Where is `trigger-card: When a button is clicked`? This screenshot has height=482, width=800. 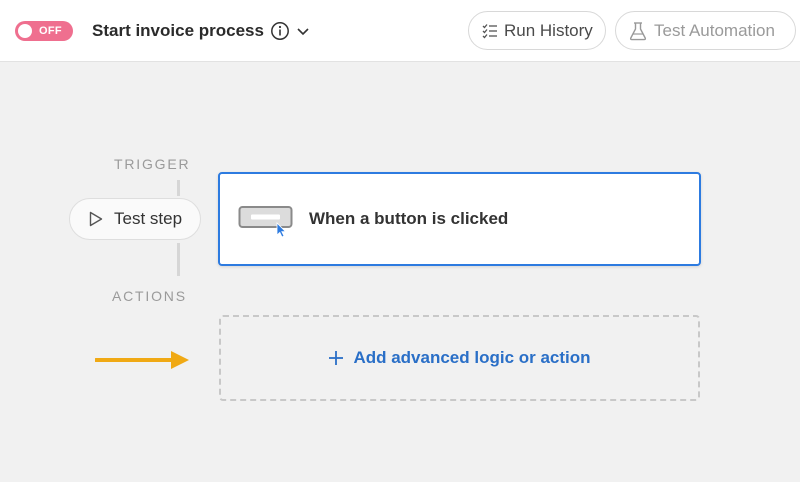 trigger-card: When a button is clicked is located at coordinates (459, 219).